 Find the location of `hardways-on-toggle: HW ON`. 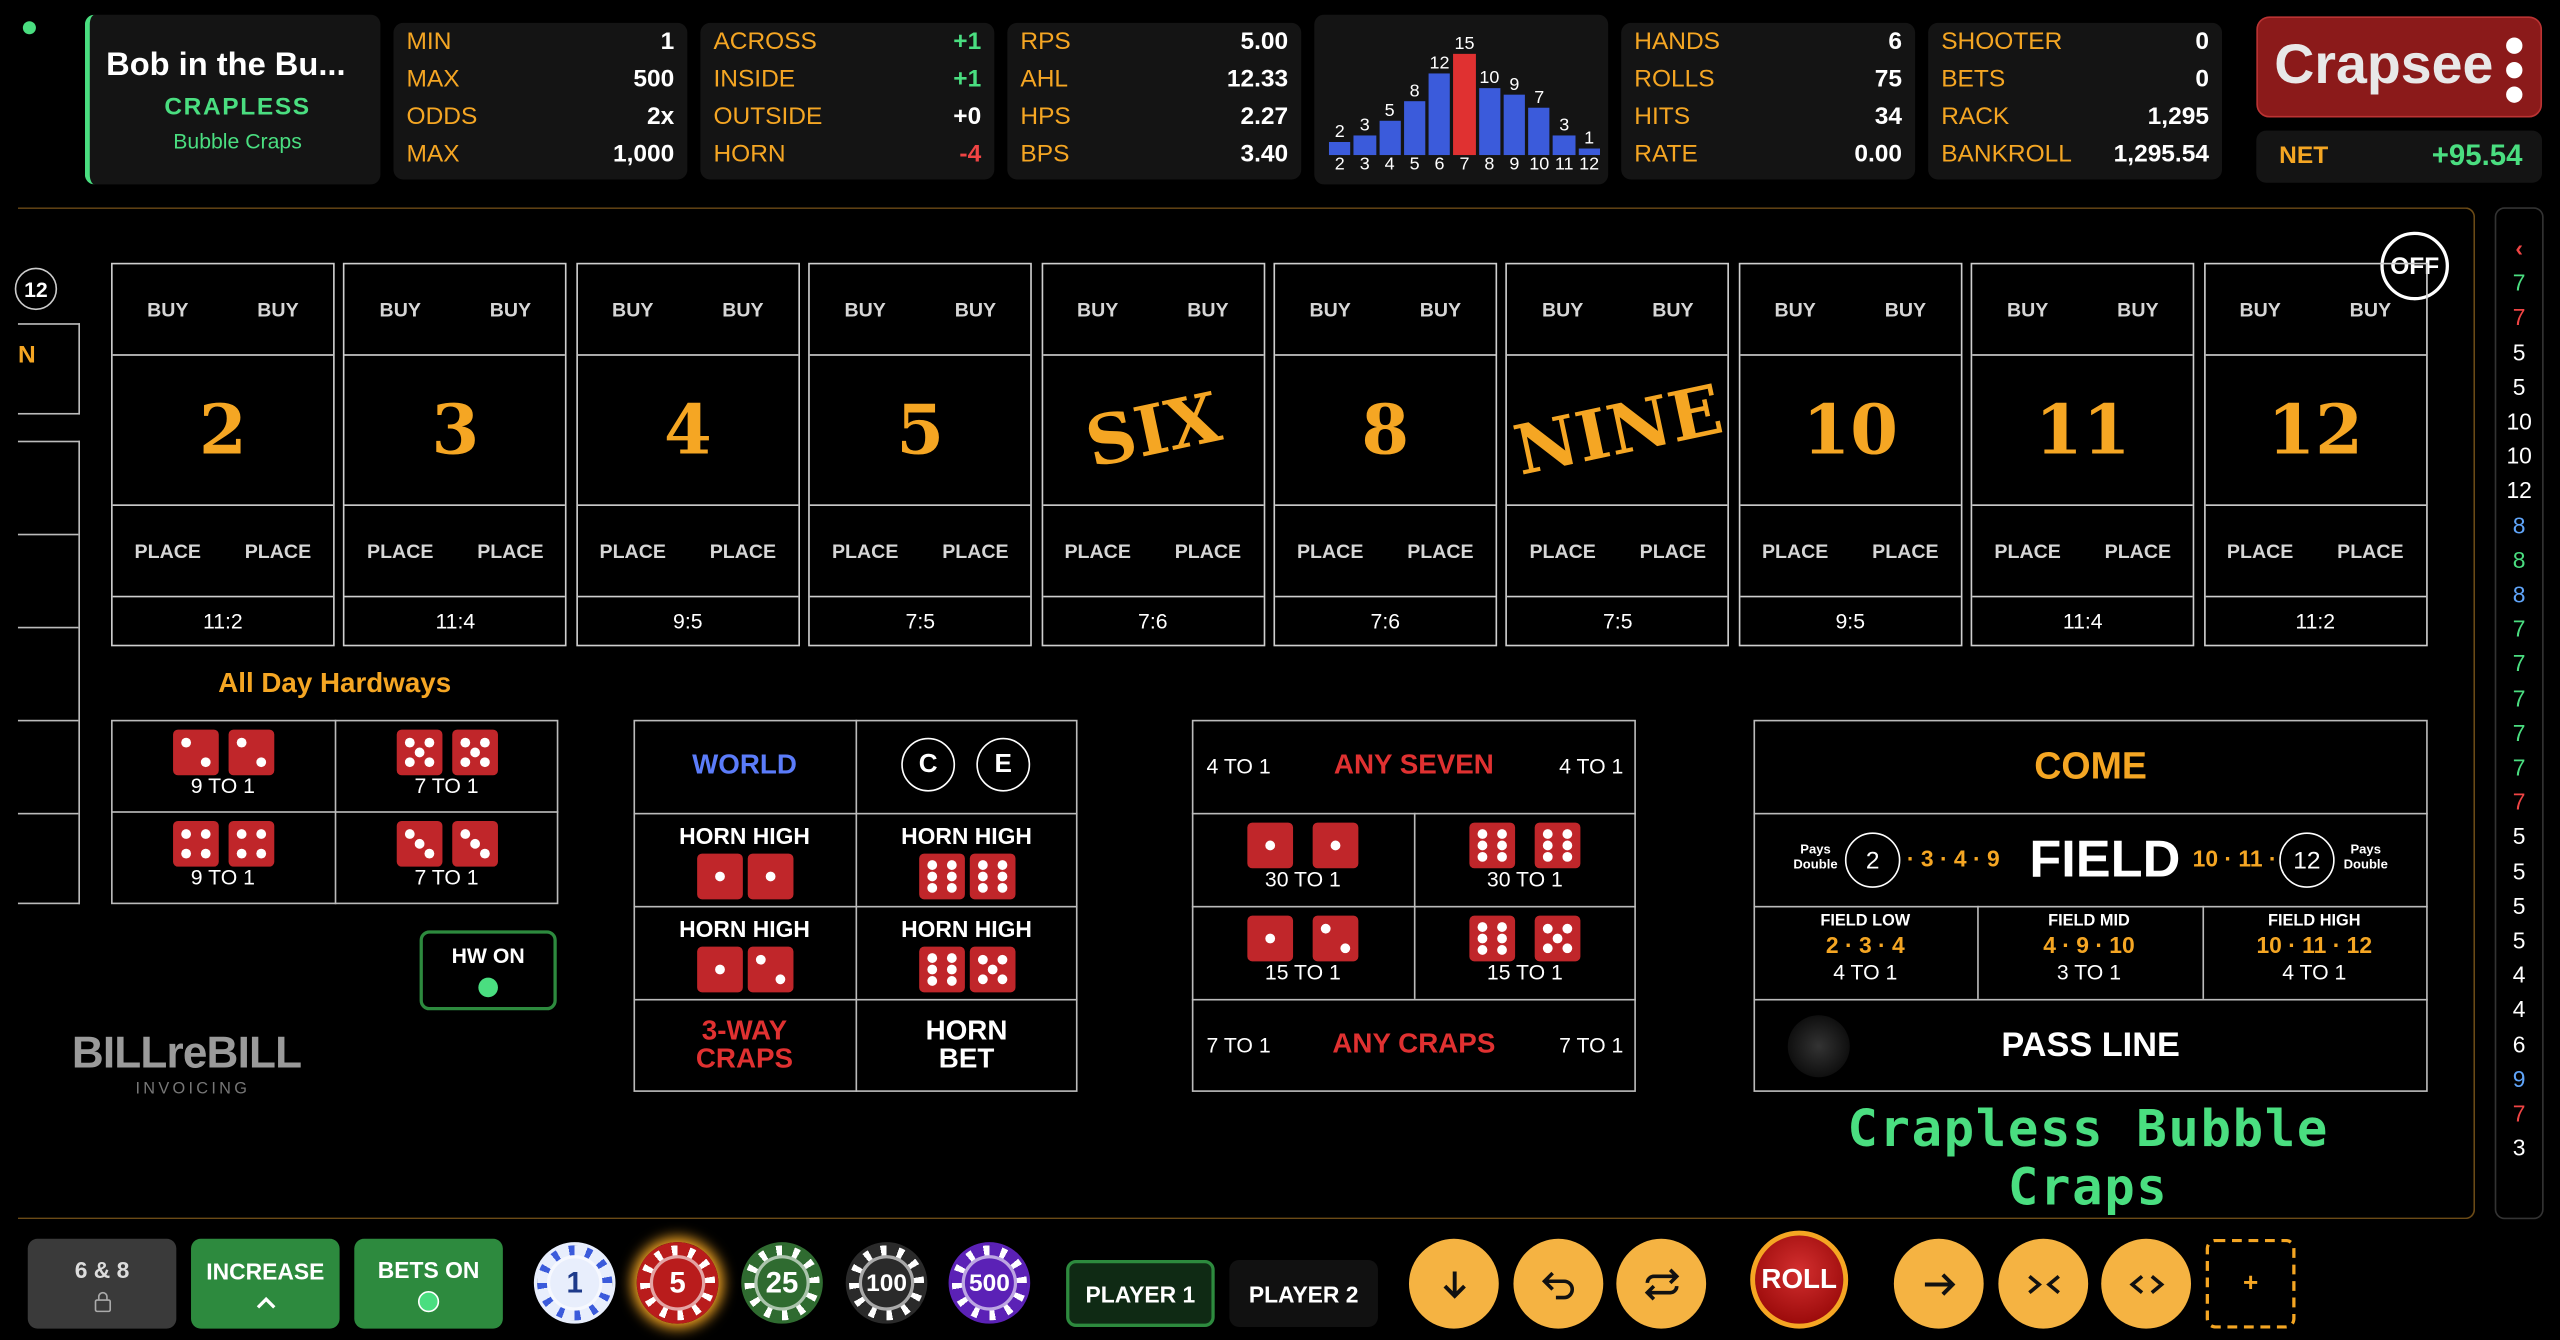

hardways-on-toggle: HW ON is located at coordinates (488, 970).